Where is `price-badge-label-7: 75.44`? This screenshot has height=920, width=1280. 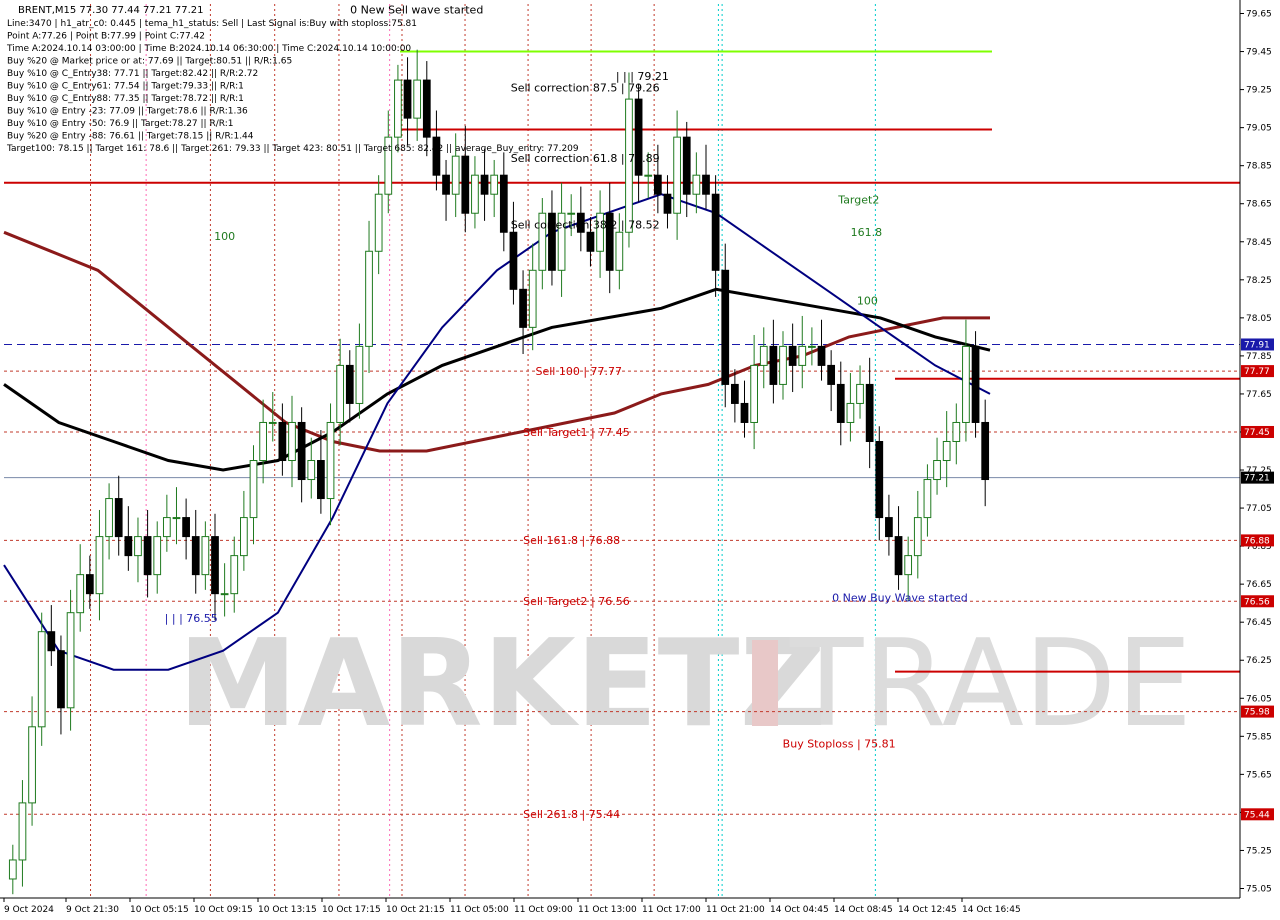
price-badge-label-7: 75.44 is located at coordinates (1257, 815).